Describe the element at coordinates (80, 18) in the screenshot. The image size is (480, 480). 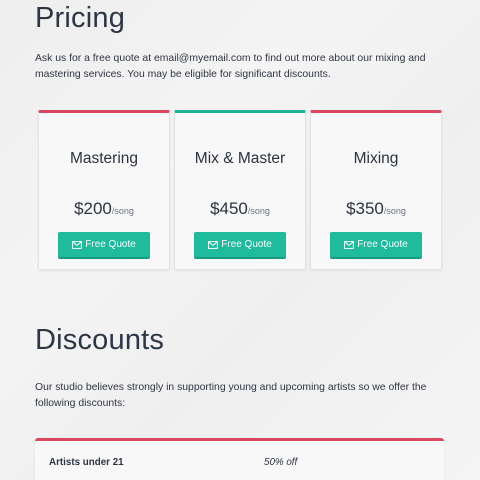
I see `pricing-title: Pricing` at that location.